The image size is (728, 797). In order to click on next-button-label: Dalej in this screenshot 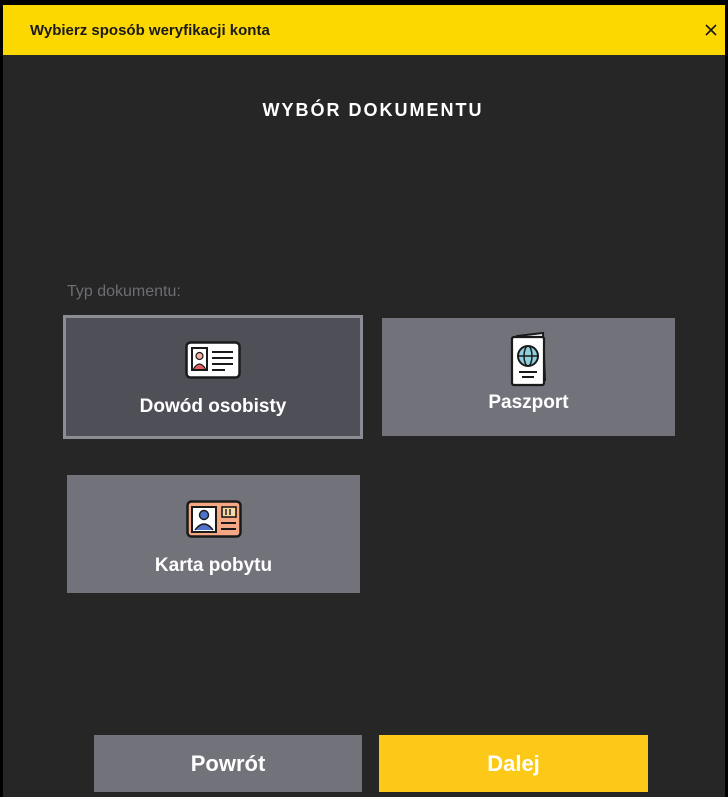, I will do `click(513, 763)`.